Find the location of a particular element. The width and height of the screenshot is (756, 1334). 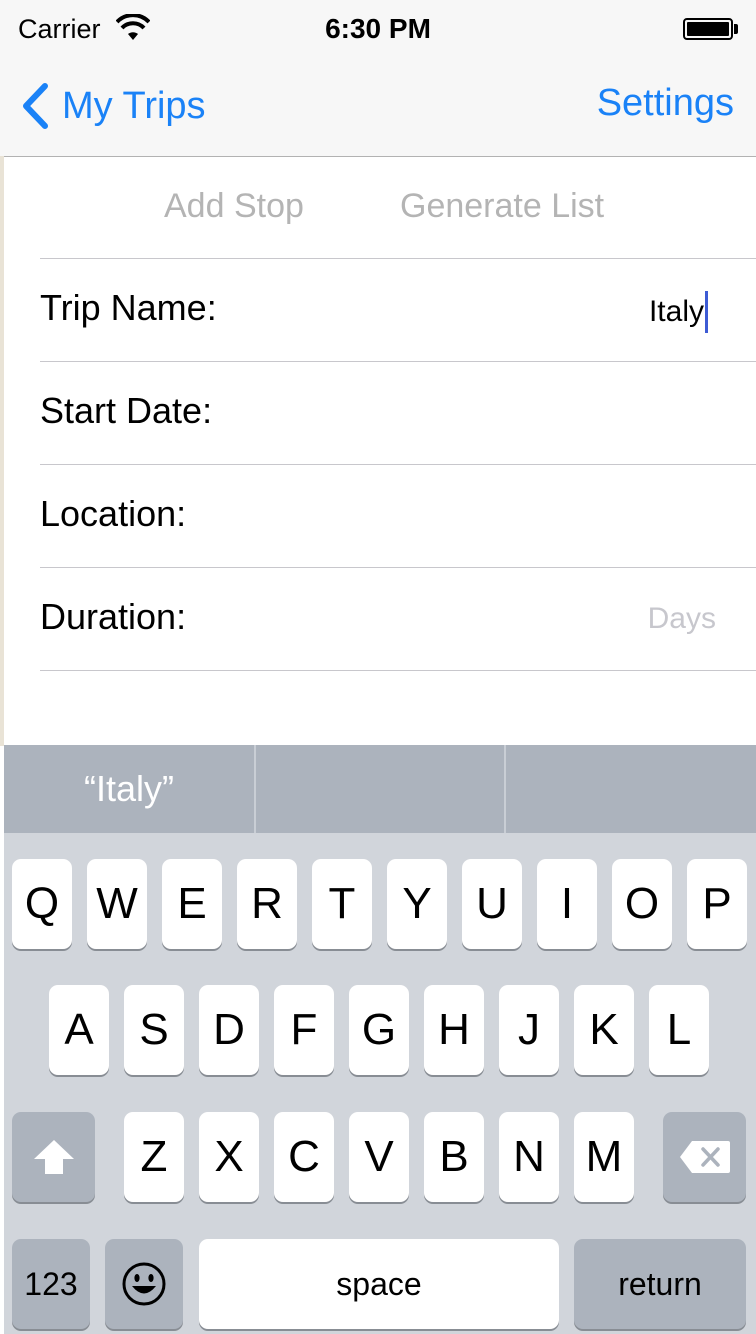

key-r: R is located at coordinates (267, 904).